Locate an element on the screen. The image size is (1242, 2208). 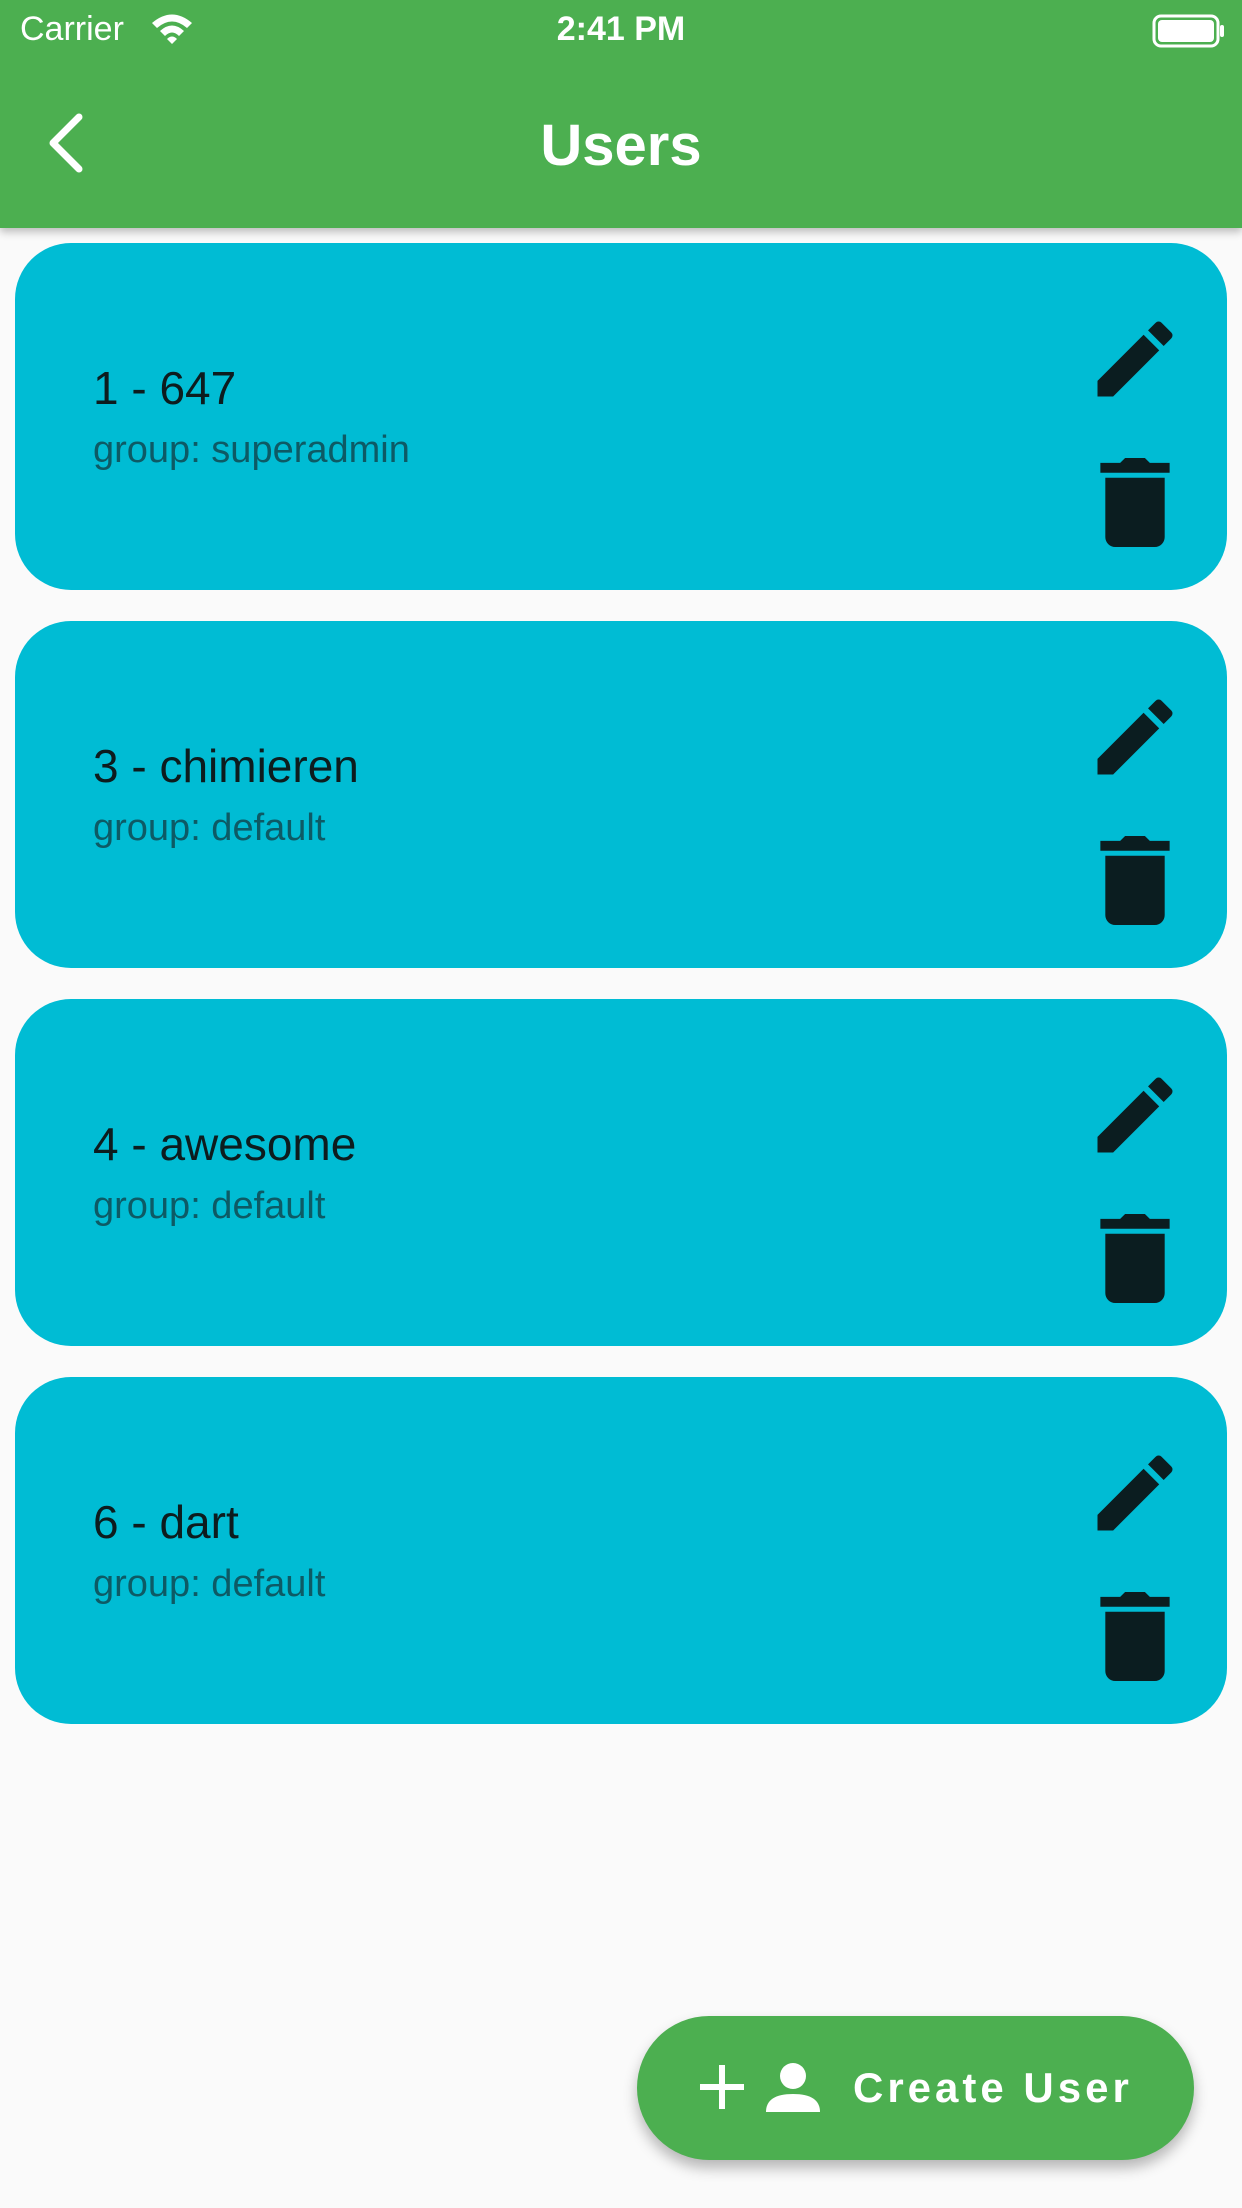
user-name: 6 - dart is located at coordinates (166, 1522).